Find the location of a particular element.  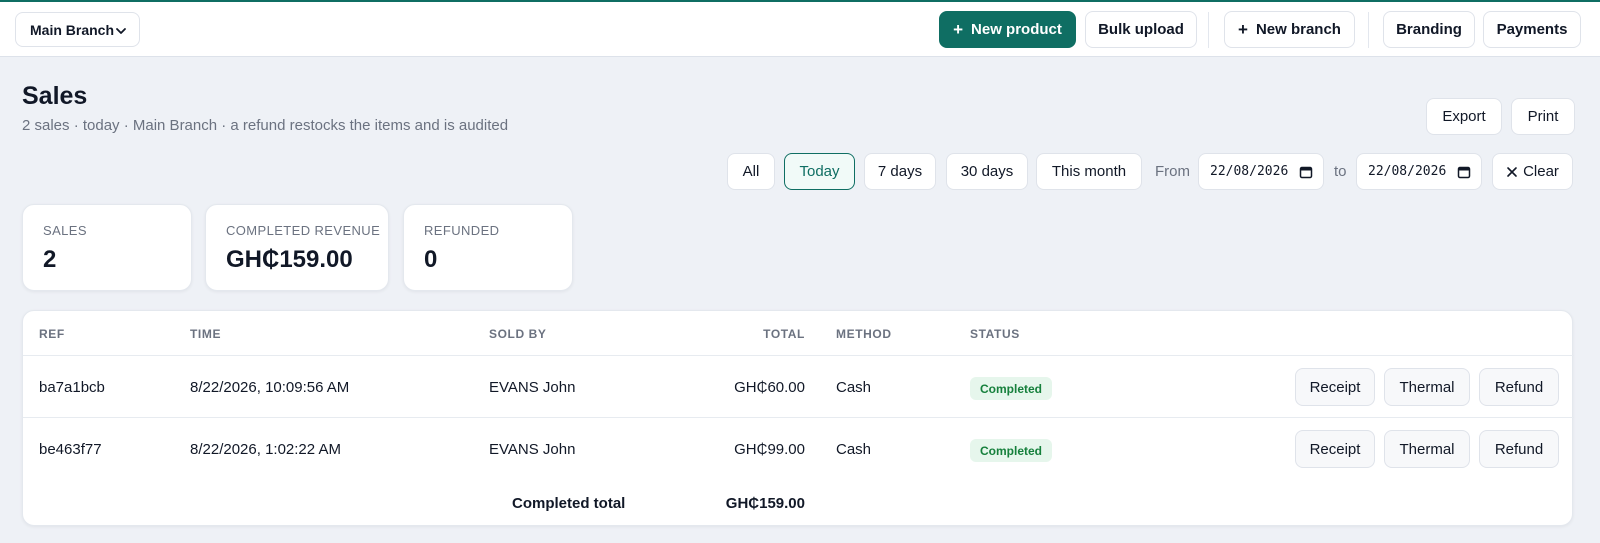

print-button: Print is located at coordinates (1543, 116).